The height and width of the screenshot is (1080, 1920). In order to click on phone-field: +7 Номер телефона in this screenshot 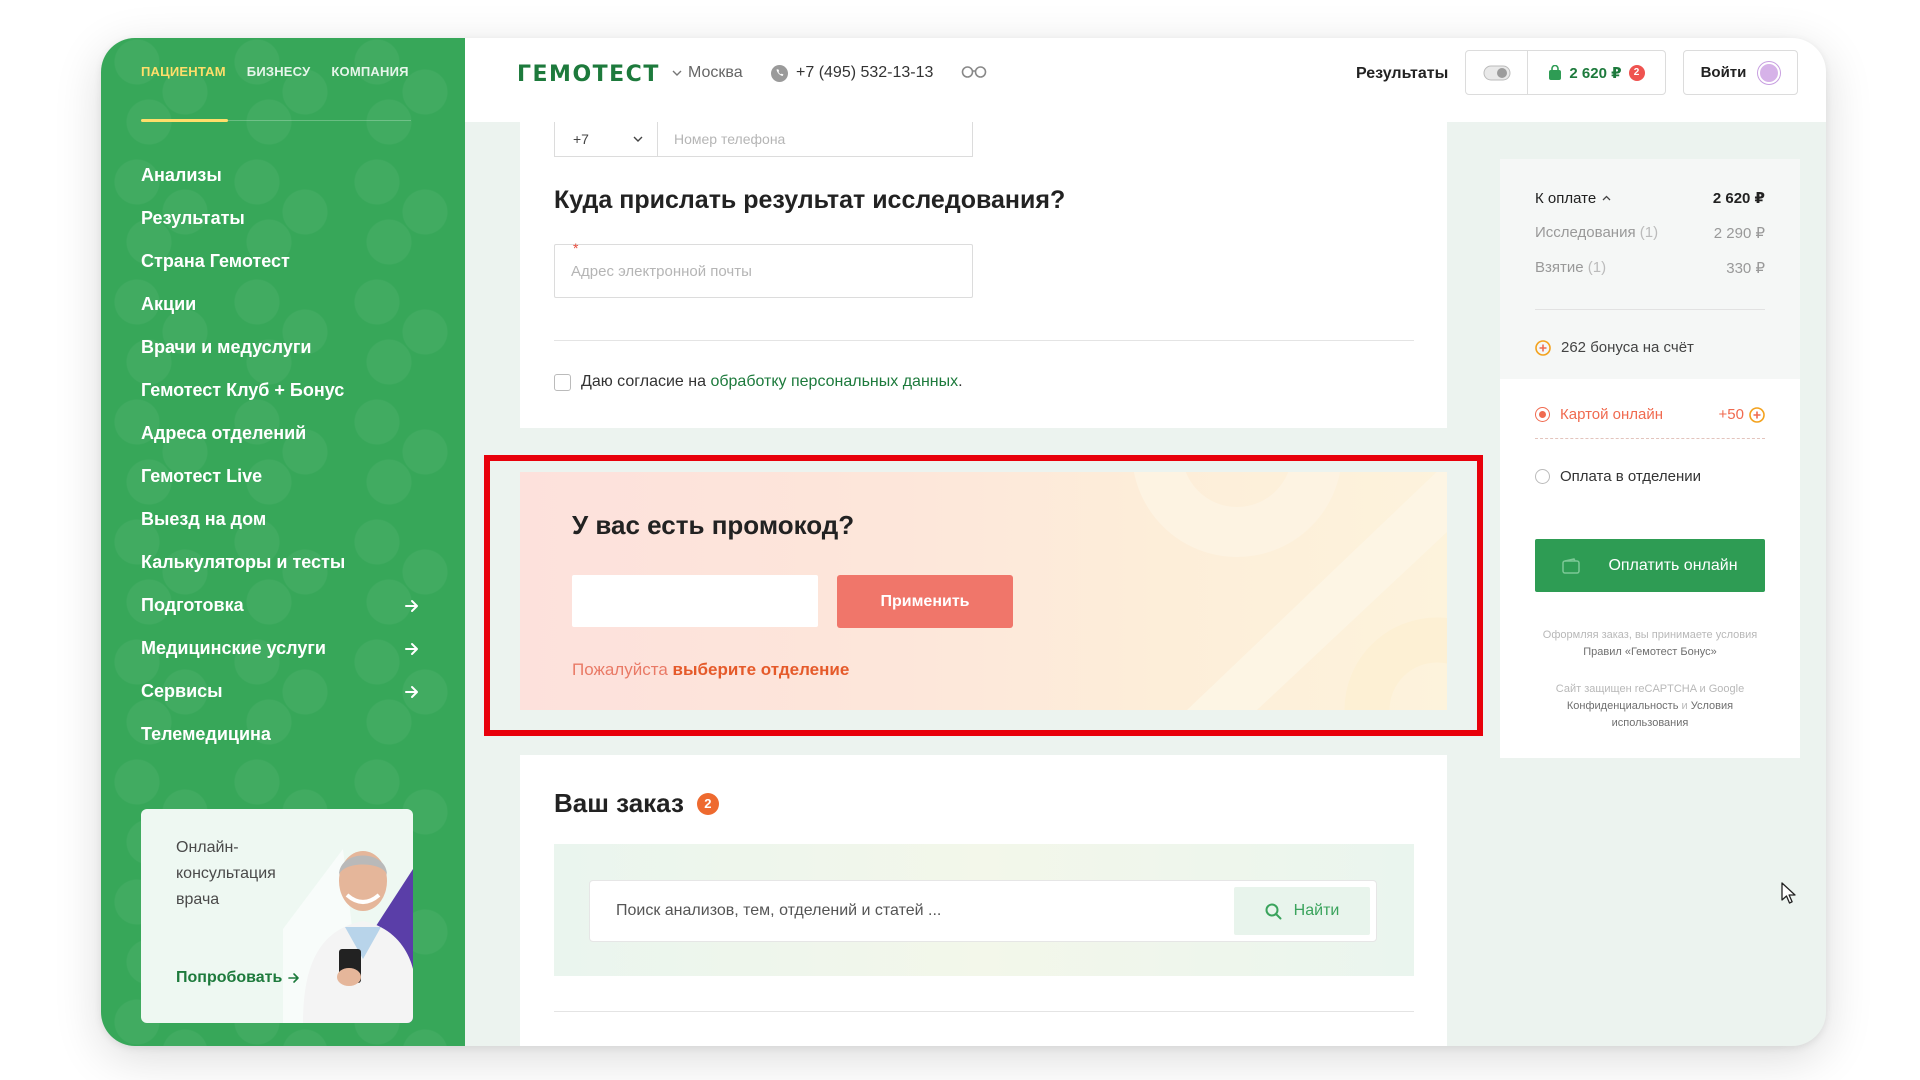, I will do `click(763, 139)`.